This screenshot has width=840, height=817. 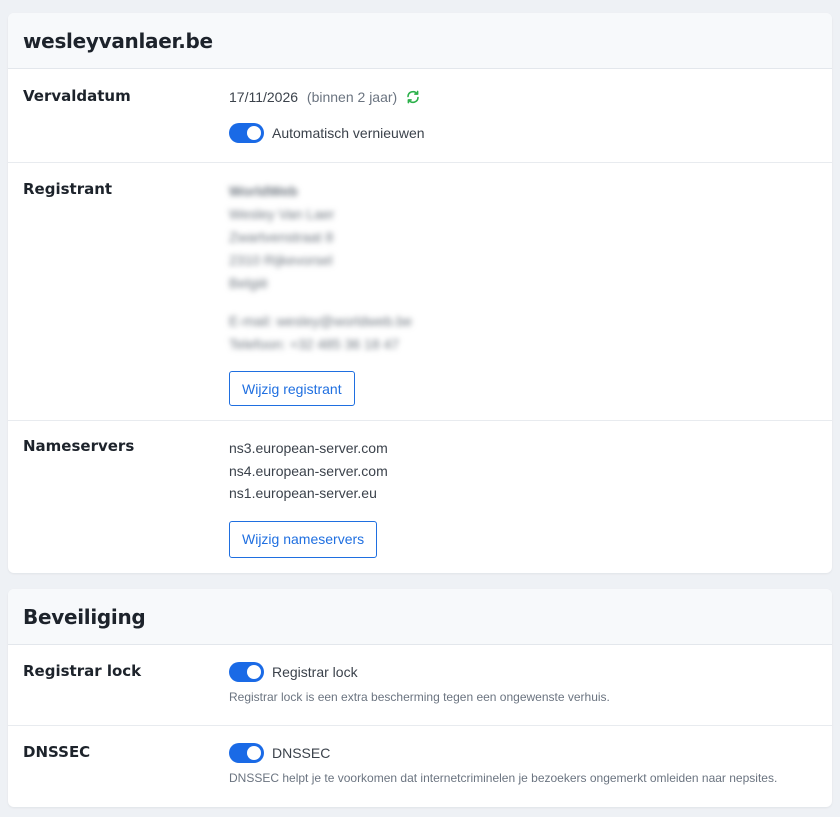 What do you see at coordinates (503, 753) in the screenshot?
I see `dnssec-toggle-row: DNSSEC` at bounding box center [503, 753].